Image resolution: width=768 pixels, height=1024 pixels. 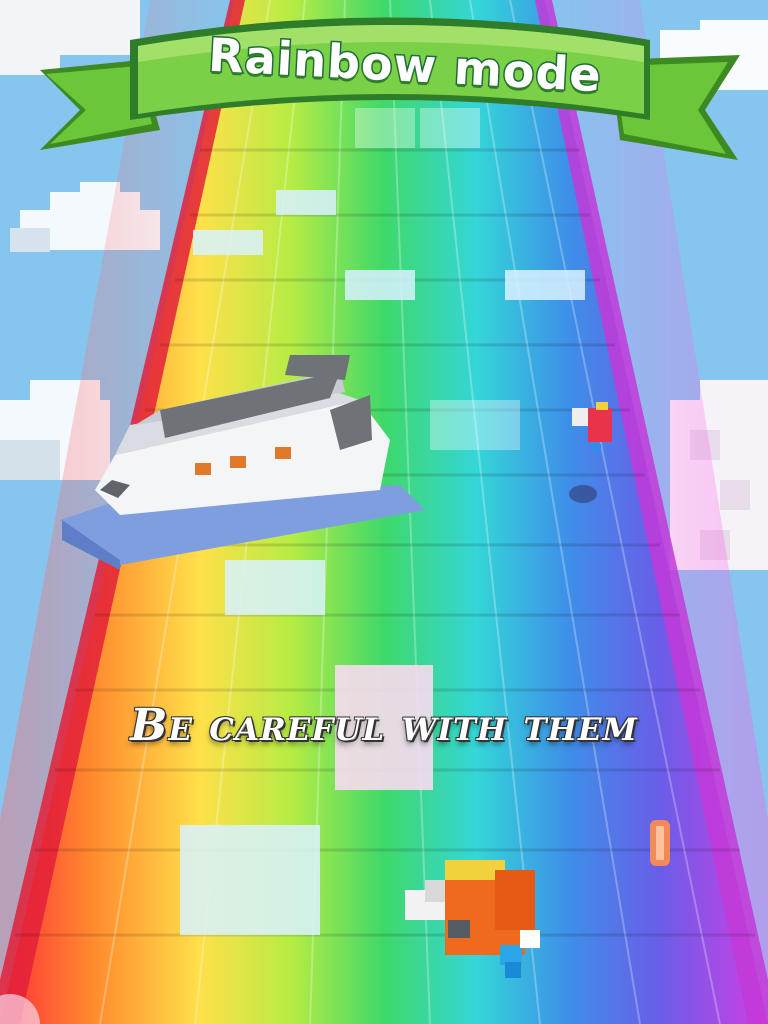 What do you see at coordinates (390, 88) in the screenshot?
I see `ribbon-shape` at bounding box center [390, 88].